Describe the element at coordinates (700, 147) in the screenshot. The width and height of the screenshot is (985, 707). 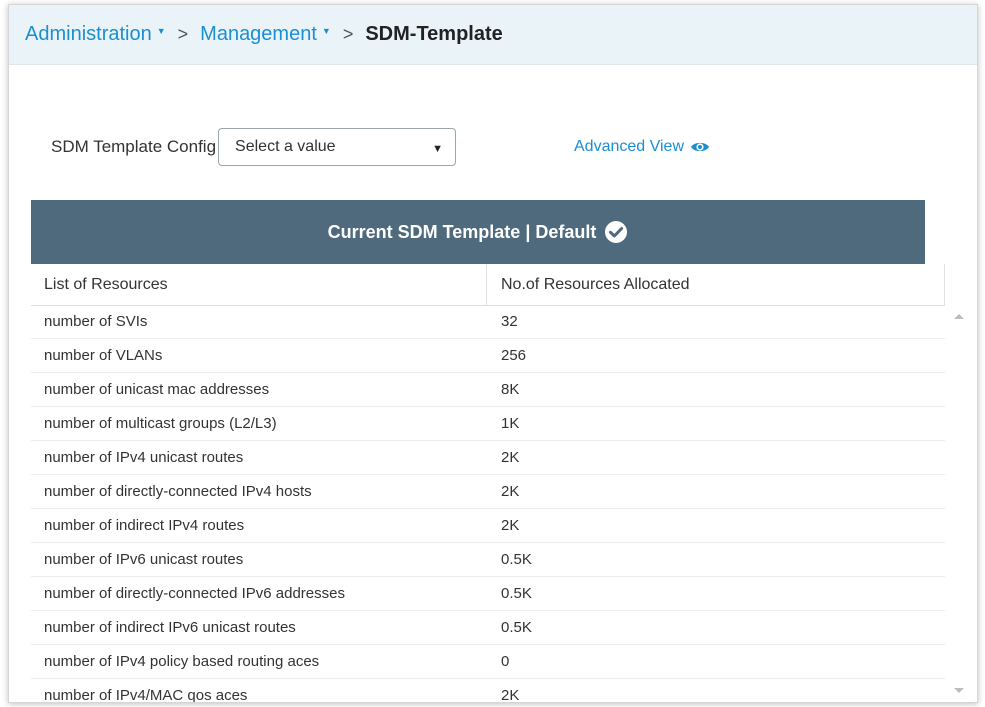
I see `eye-icon` at that location.